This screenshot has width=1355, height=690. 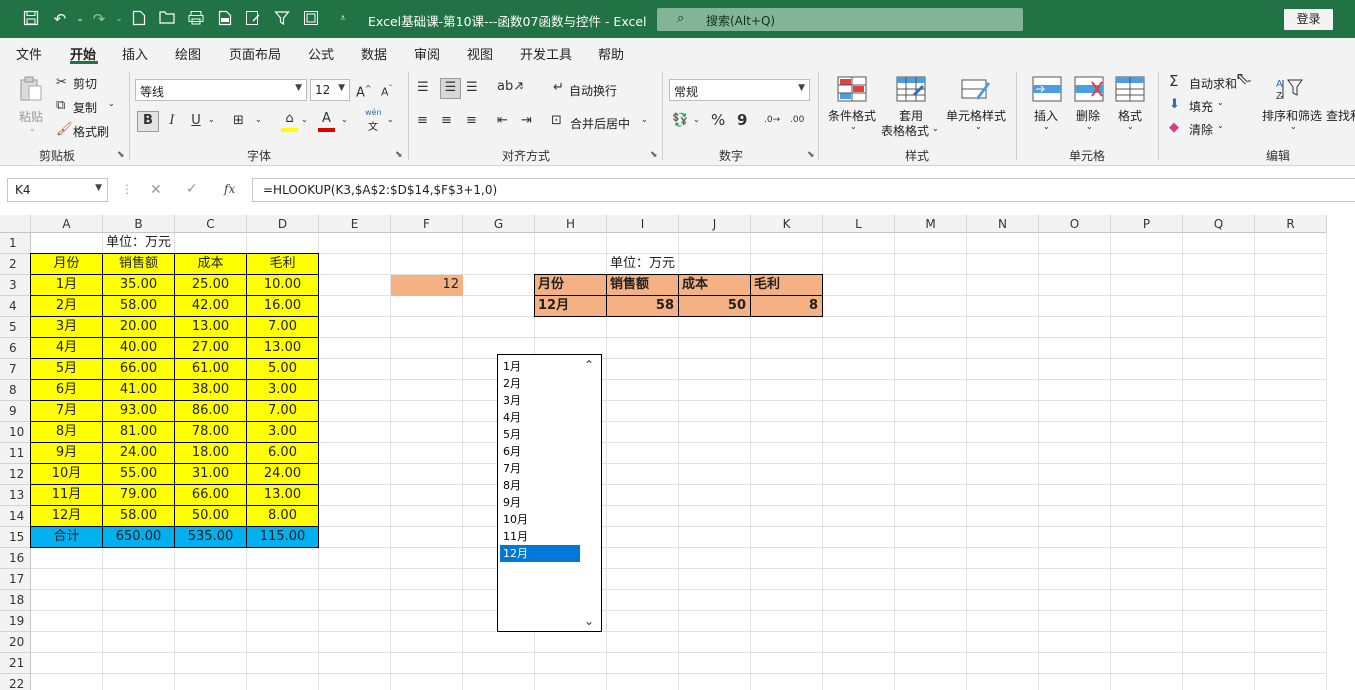 What do you see at coordinates (192, 189) in the screenshot?
I see `enter-icon: ✓` at bounding box center [192, 189].